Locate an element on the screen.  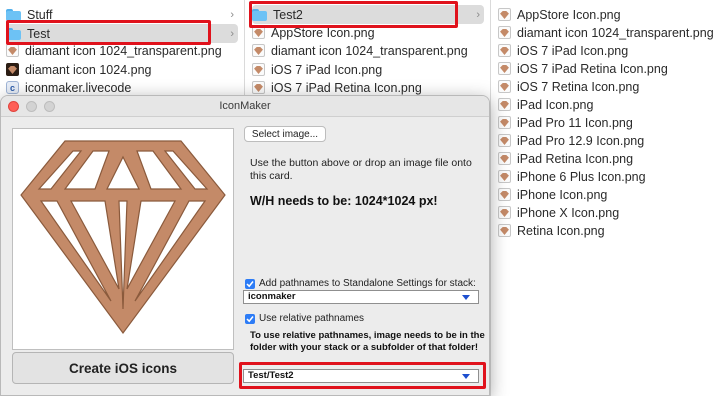
list-item-file: iOS 7 Retina Icon.png is located at coordinates (604, 86).